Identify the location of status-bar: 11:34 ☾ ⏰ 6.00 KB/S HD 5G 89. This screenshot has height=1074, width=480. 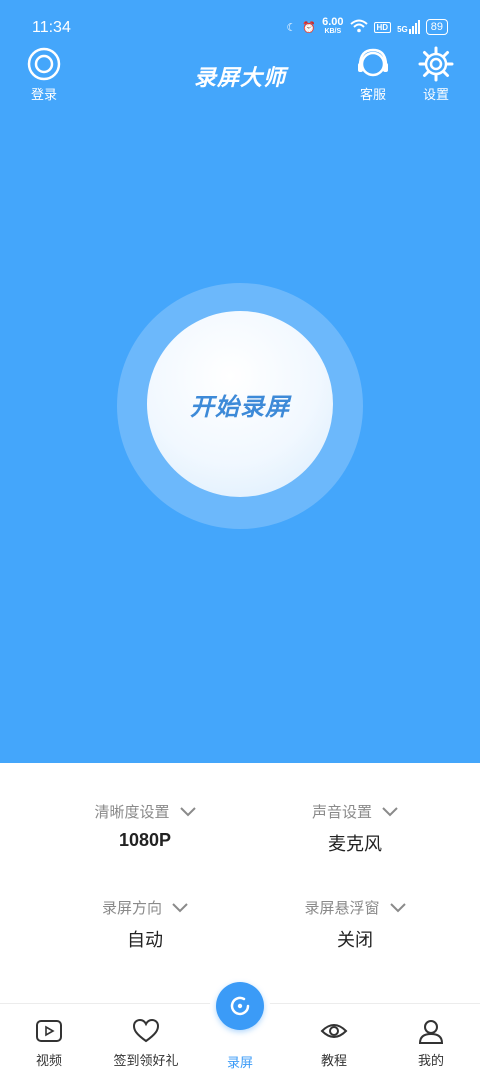
(240, 29).